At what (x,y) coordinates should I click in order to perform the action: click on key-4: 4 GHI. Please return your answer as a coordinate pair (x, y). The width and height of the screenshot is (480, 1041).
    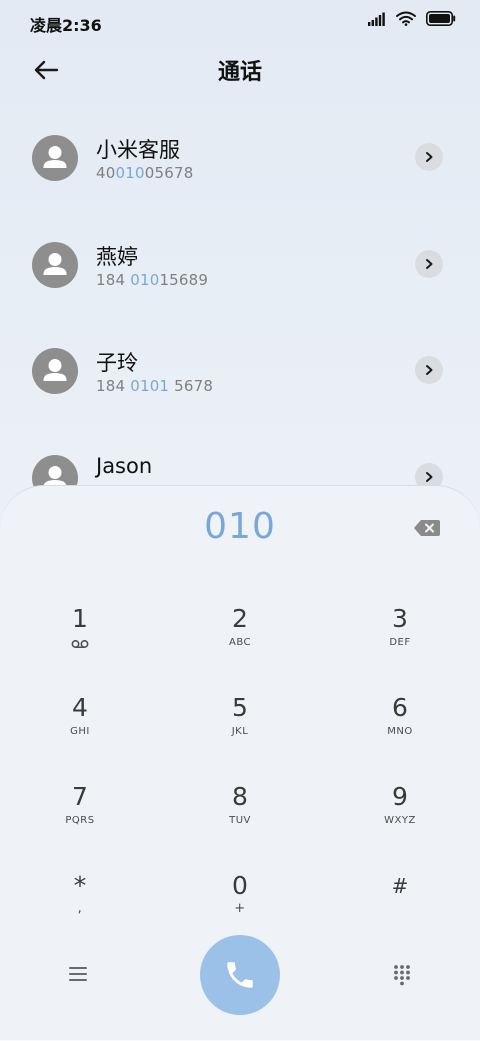
    Looking at the image, I should click on (80, 733).